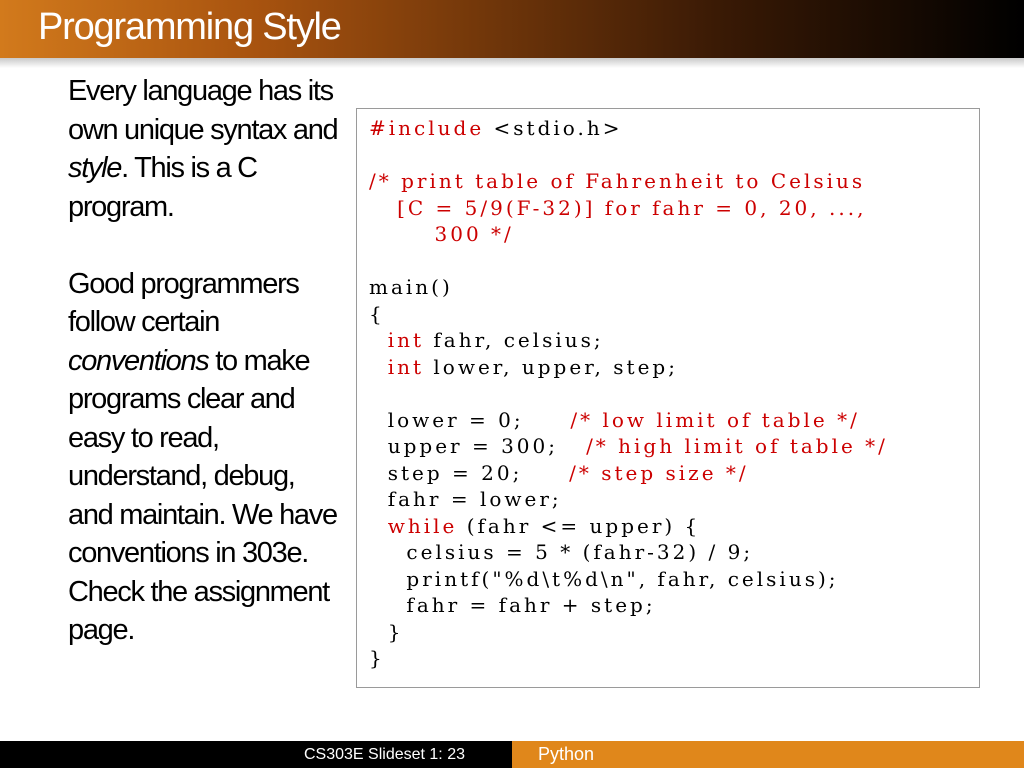 This screenshot has width=1024, height=768. What do you see at coordinates (190, 27) in the screenshot?
I see `slide-title: Programming Style` at bounding box center [190, 27].